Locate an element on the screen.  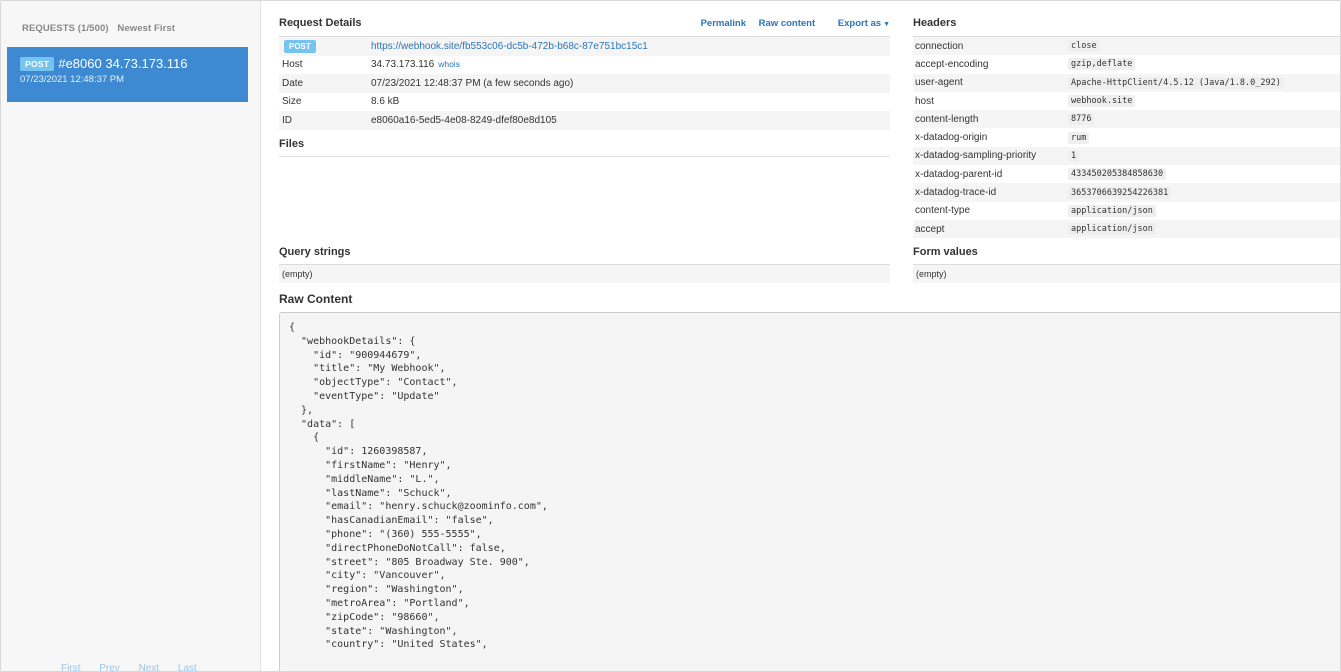
raw-content-title: Raw Content is located at coordinates (316, 299).